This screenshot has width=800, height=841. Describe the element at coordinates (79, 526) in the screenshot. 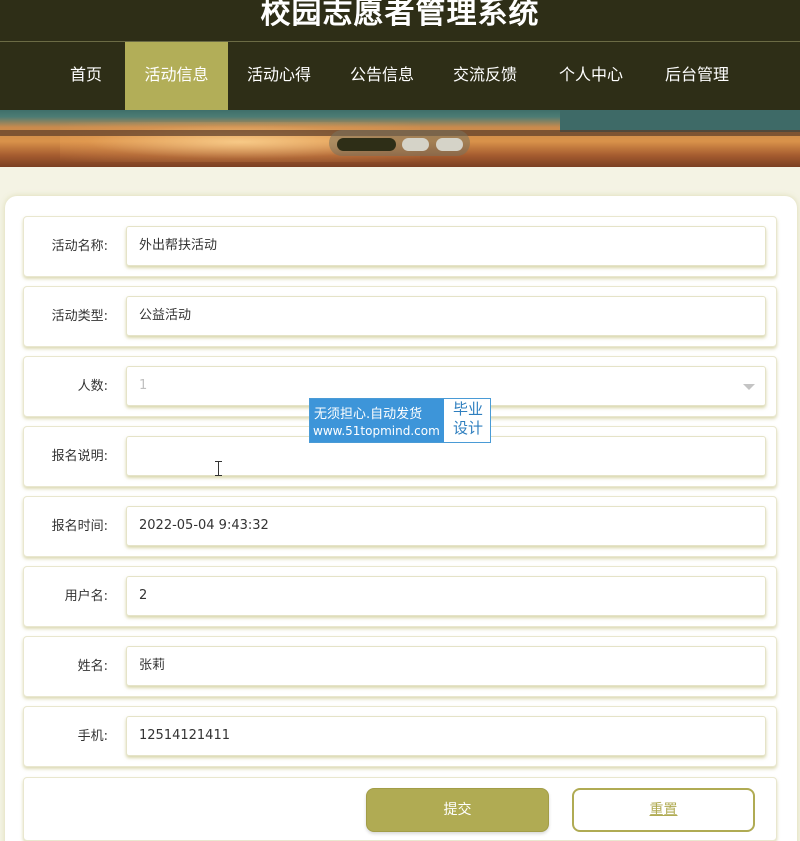

I see `signup-time-label: 报名时间:` at that location.